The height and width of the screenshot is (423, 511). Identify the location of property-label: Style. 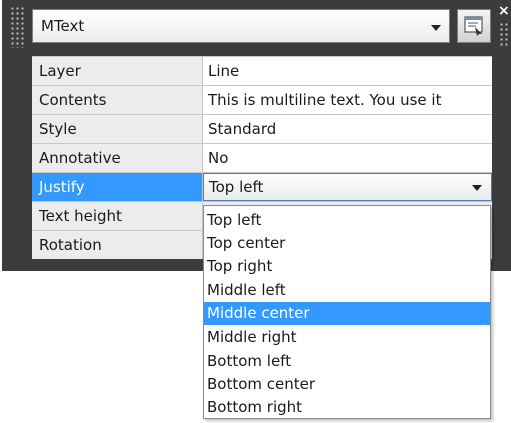
(117, 129).